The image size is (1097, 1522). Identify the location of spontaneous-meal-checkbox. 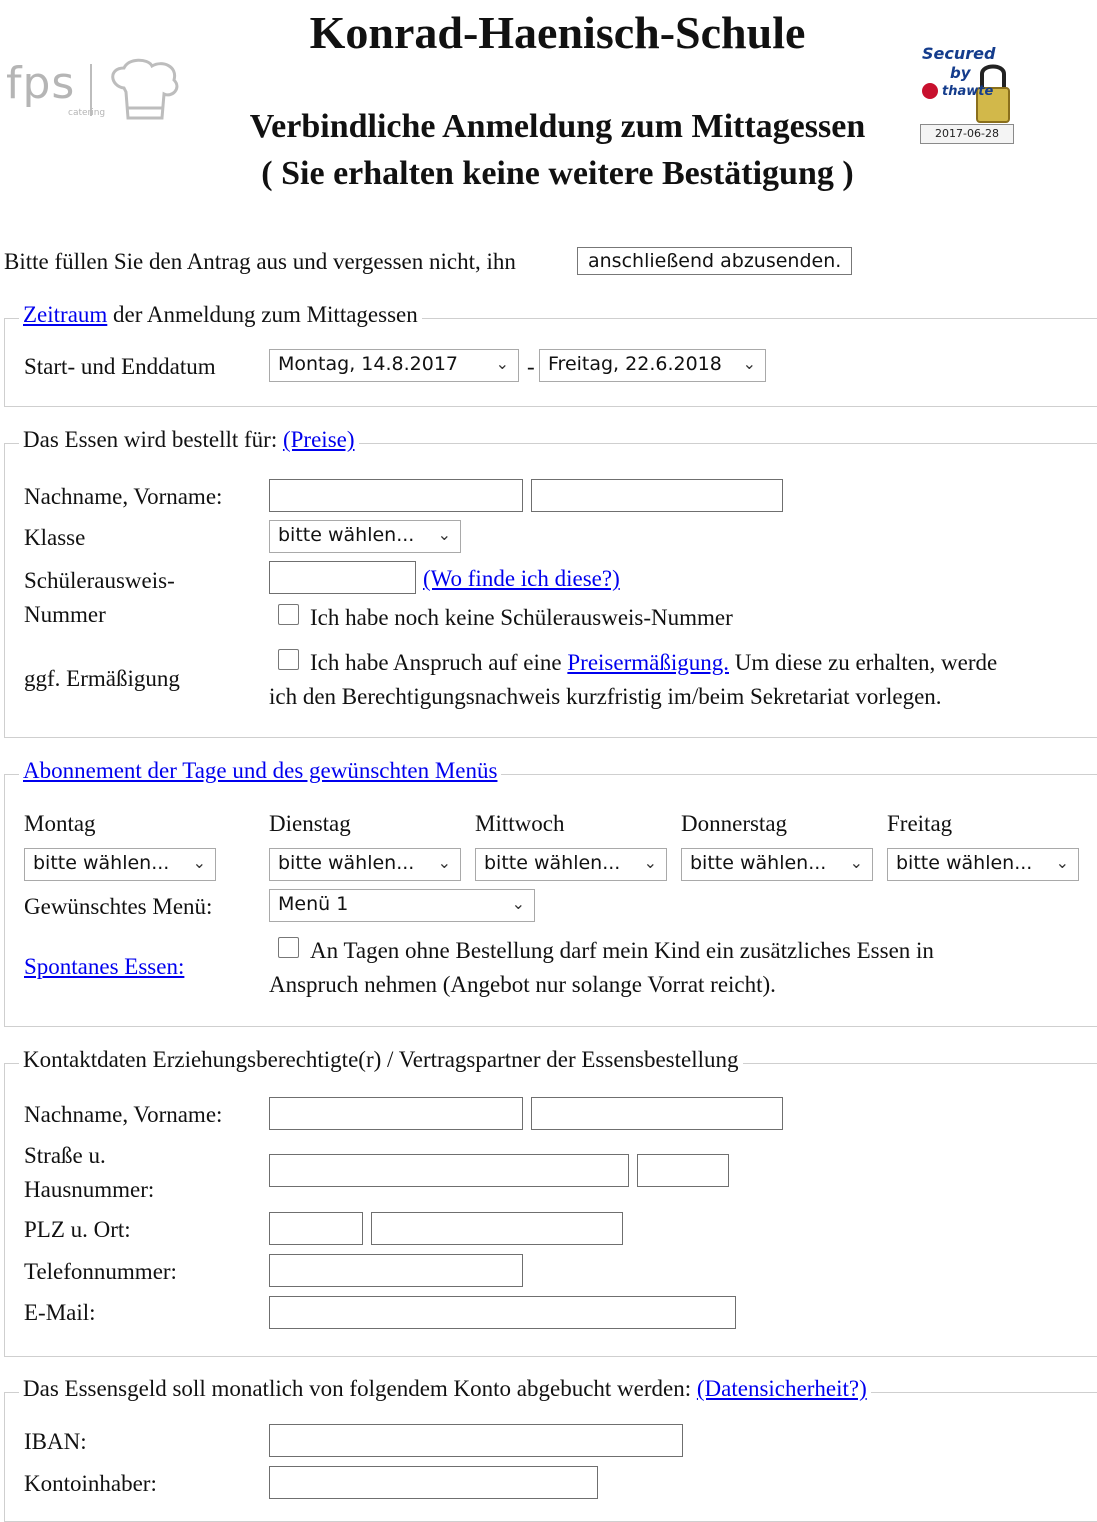
(288, 947).